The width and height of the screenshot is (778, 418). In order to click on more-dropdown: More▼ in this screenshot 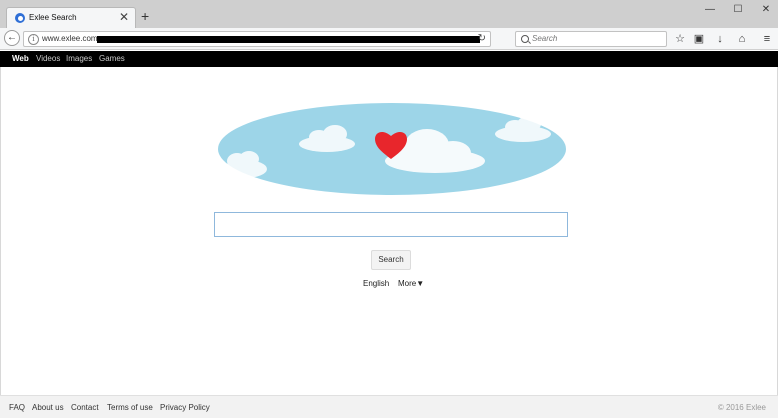, I will do `click(411, 283)`.